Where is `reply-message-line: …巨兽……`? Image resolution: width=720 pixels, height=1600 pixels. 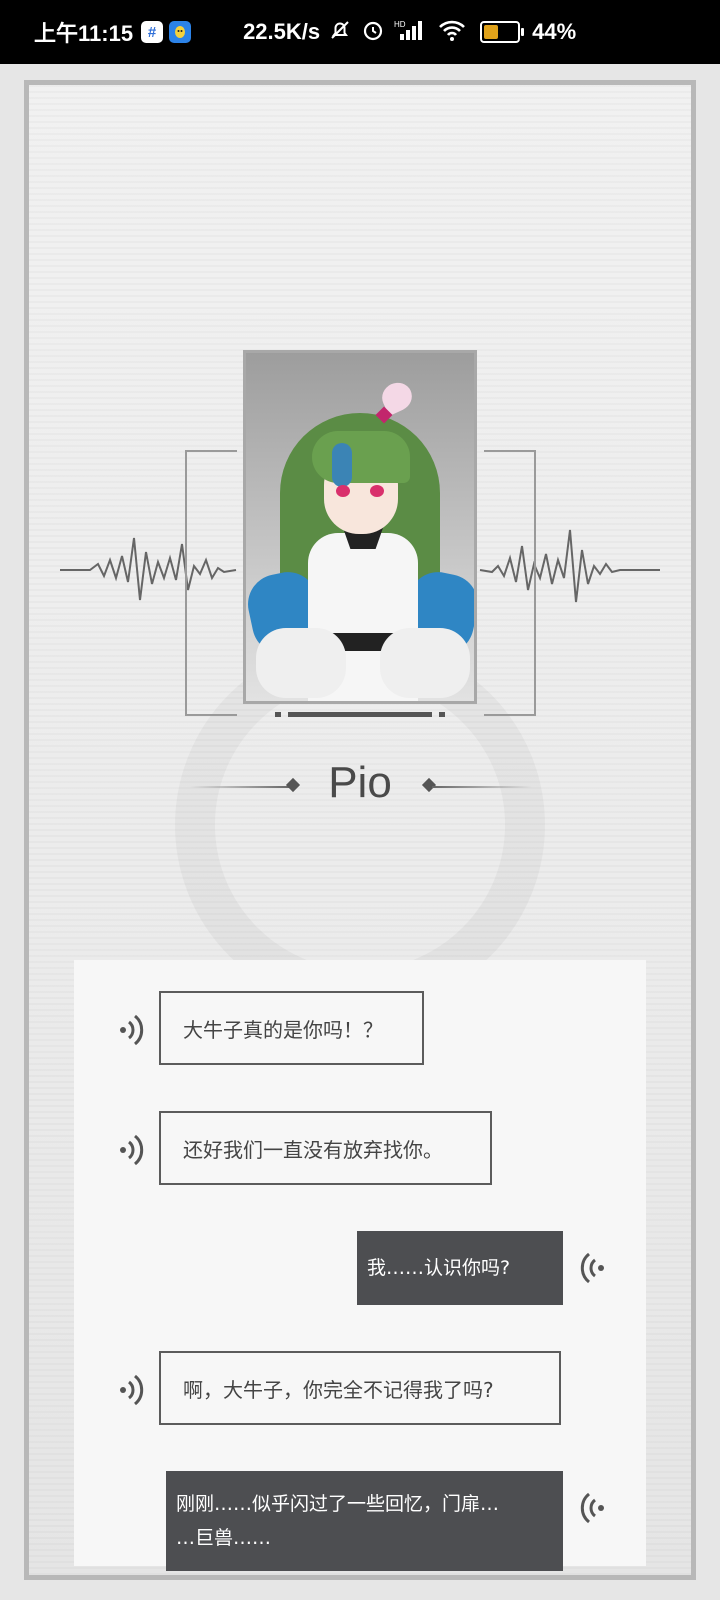
reply-message-line: …巨兽…… is located at coordinates (224, 1538).